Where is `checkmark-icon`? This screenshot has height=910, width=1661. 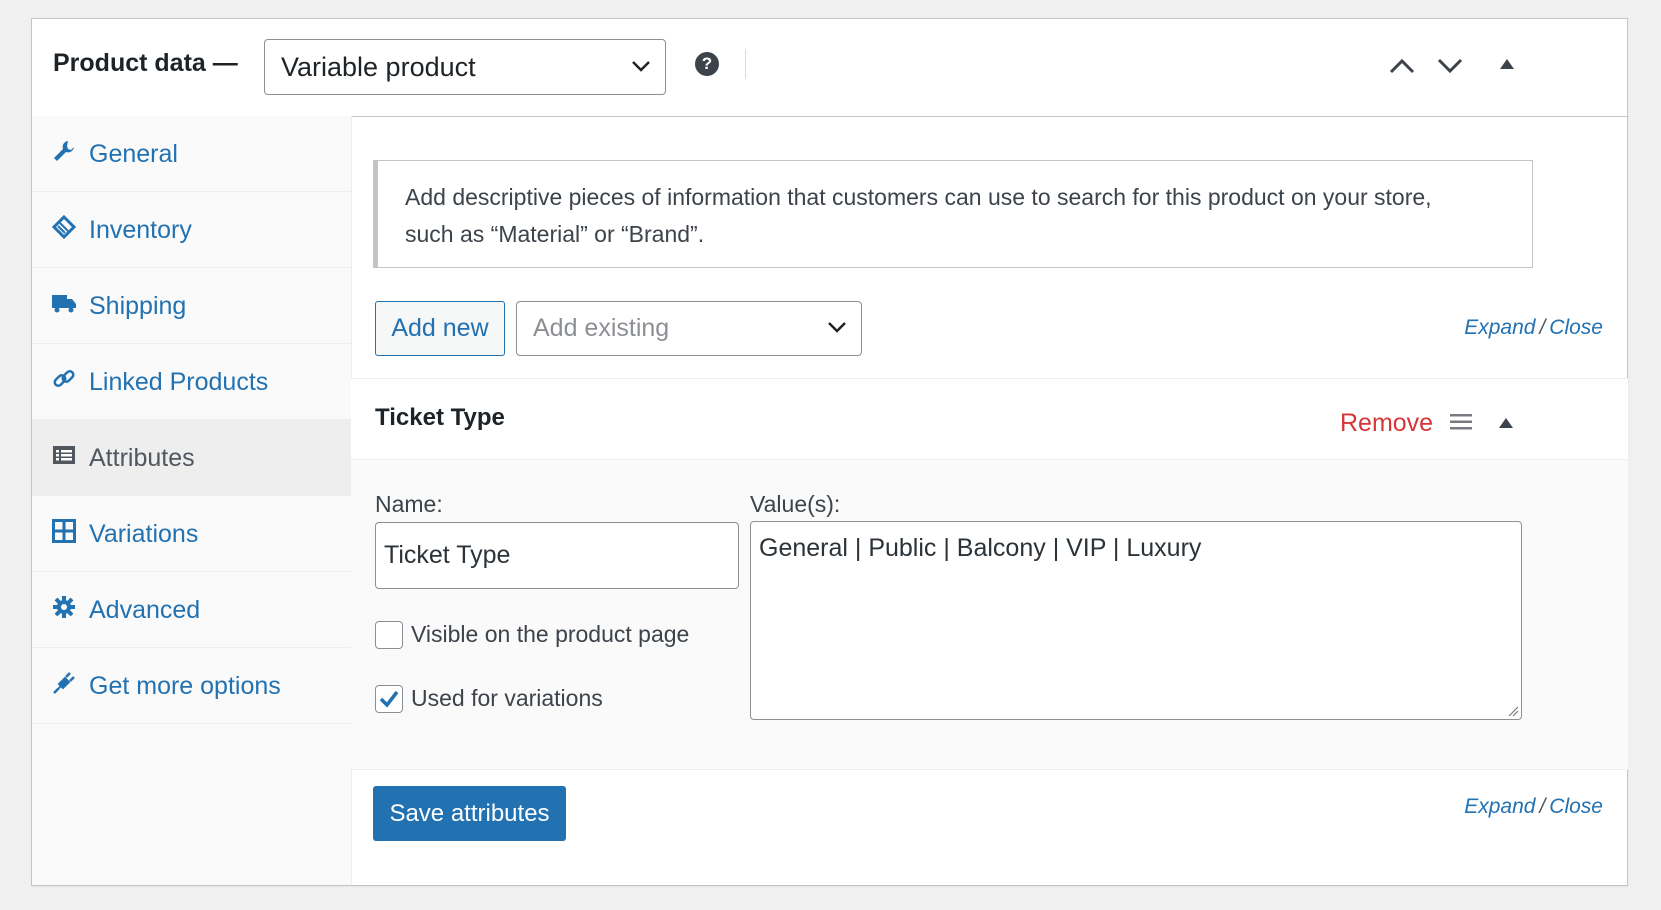 checkmark-icon is located at coordinates (389, 699).